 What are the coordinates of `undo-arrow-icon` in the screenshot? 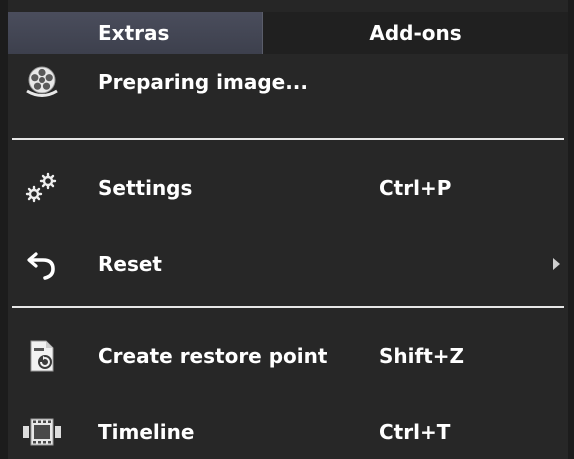 It's located at (42, 264).